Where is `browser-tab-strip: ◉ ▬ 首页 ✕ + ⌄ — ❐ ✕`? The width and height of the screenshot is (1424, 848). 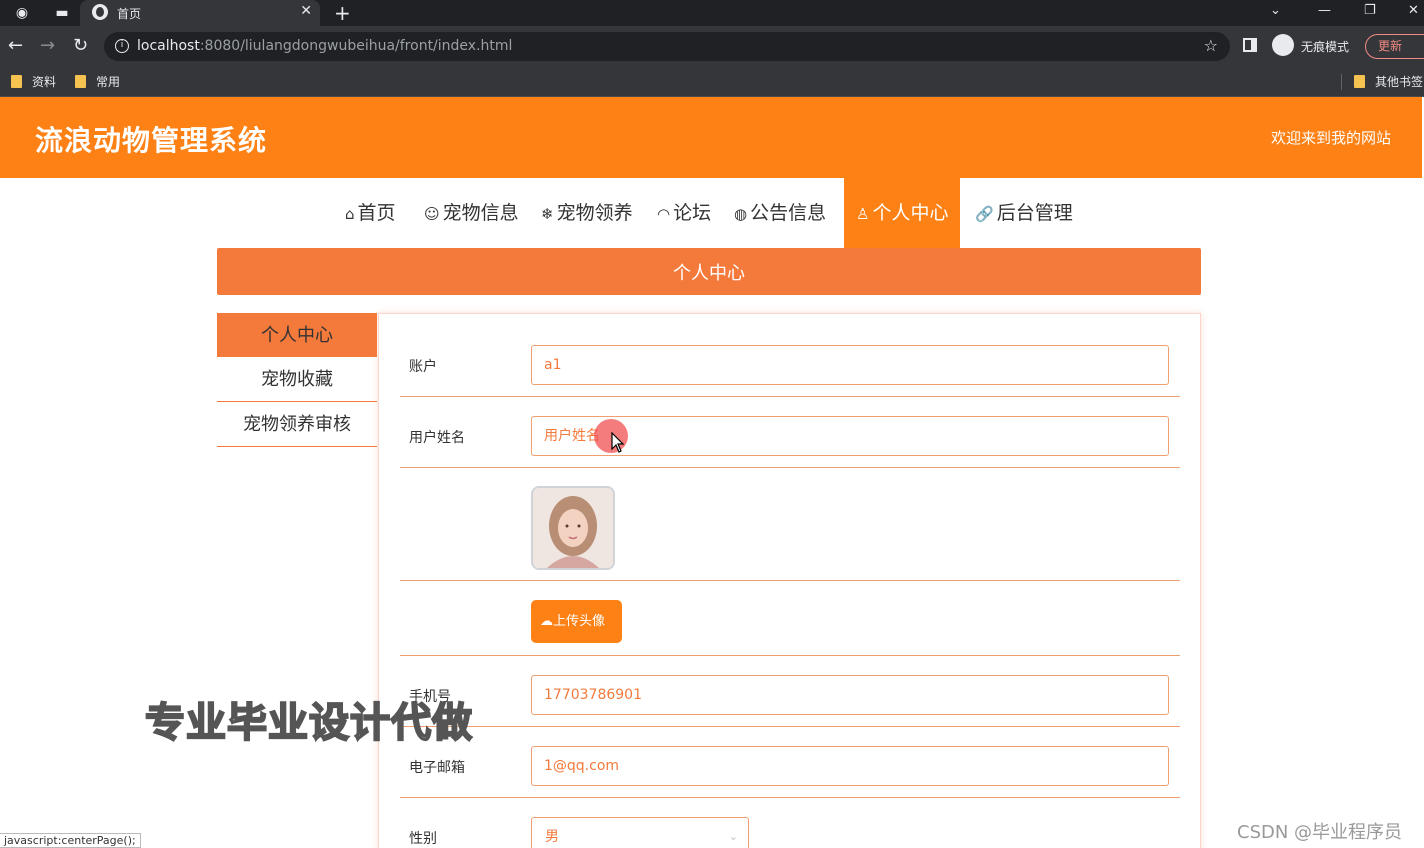 browser-tab-strip: ◉ ▬ 首页 ✕ + ⌄ — ❐ ✕ is located at coordinates (712, 13).